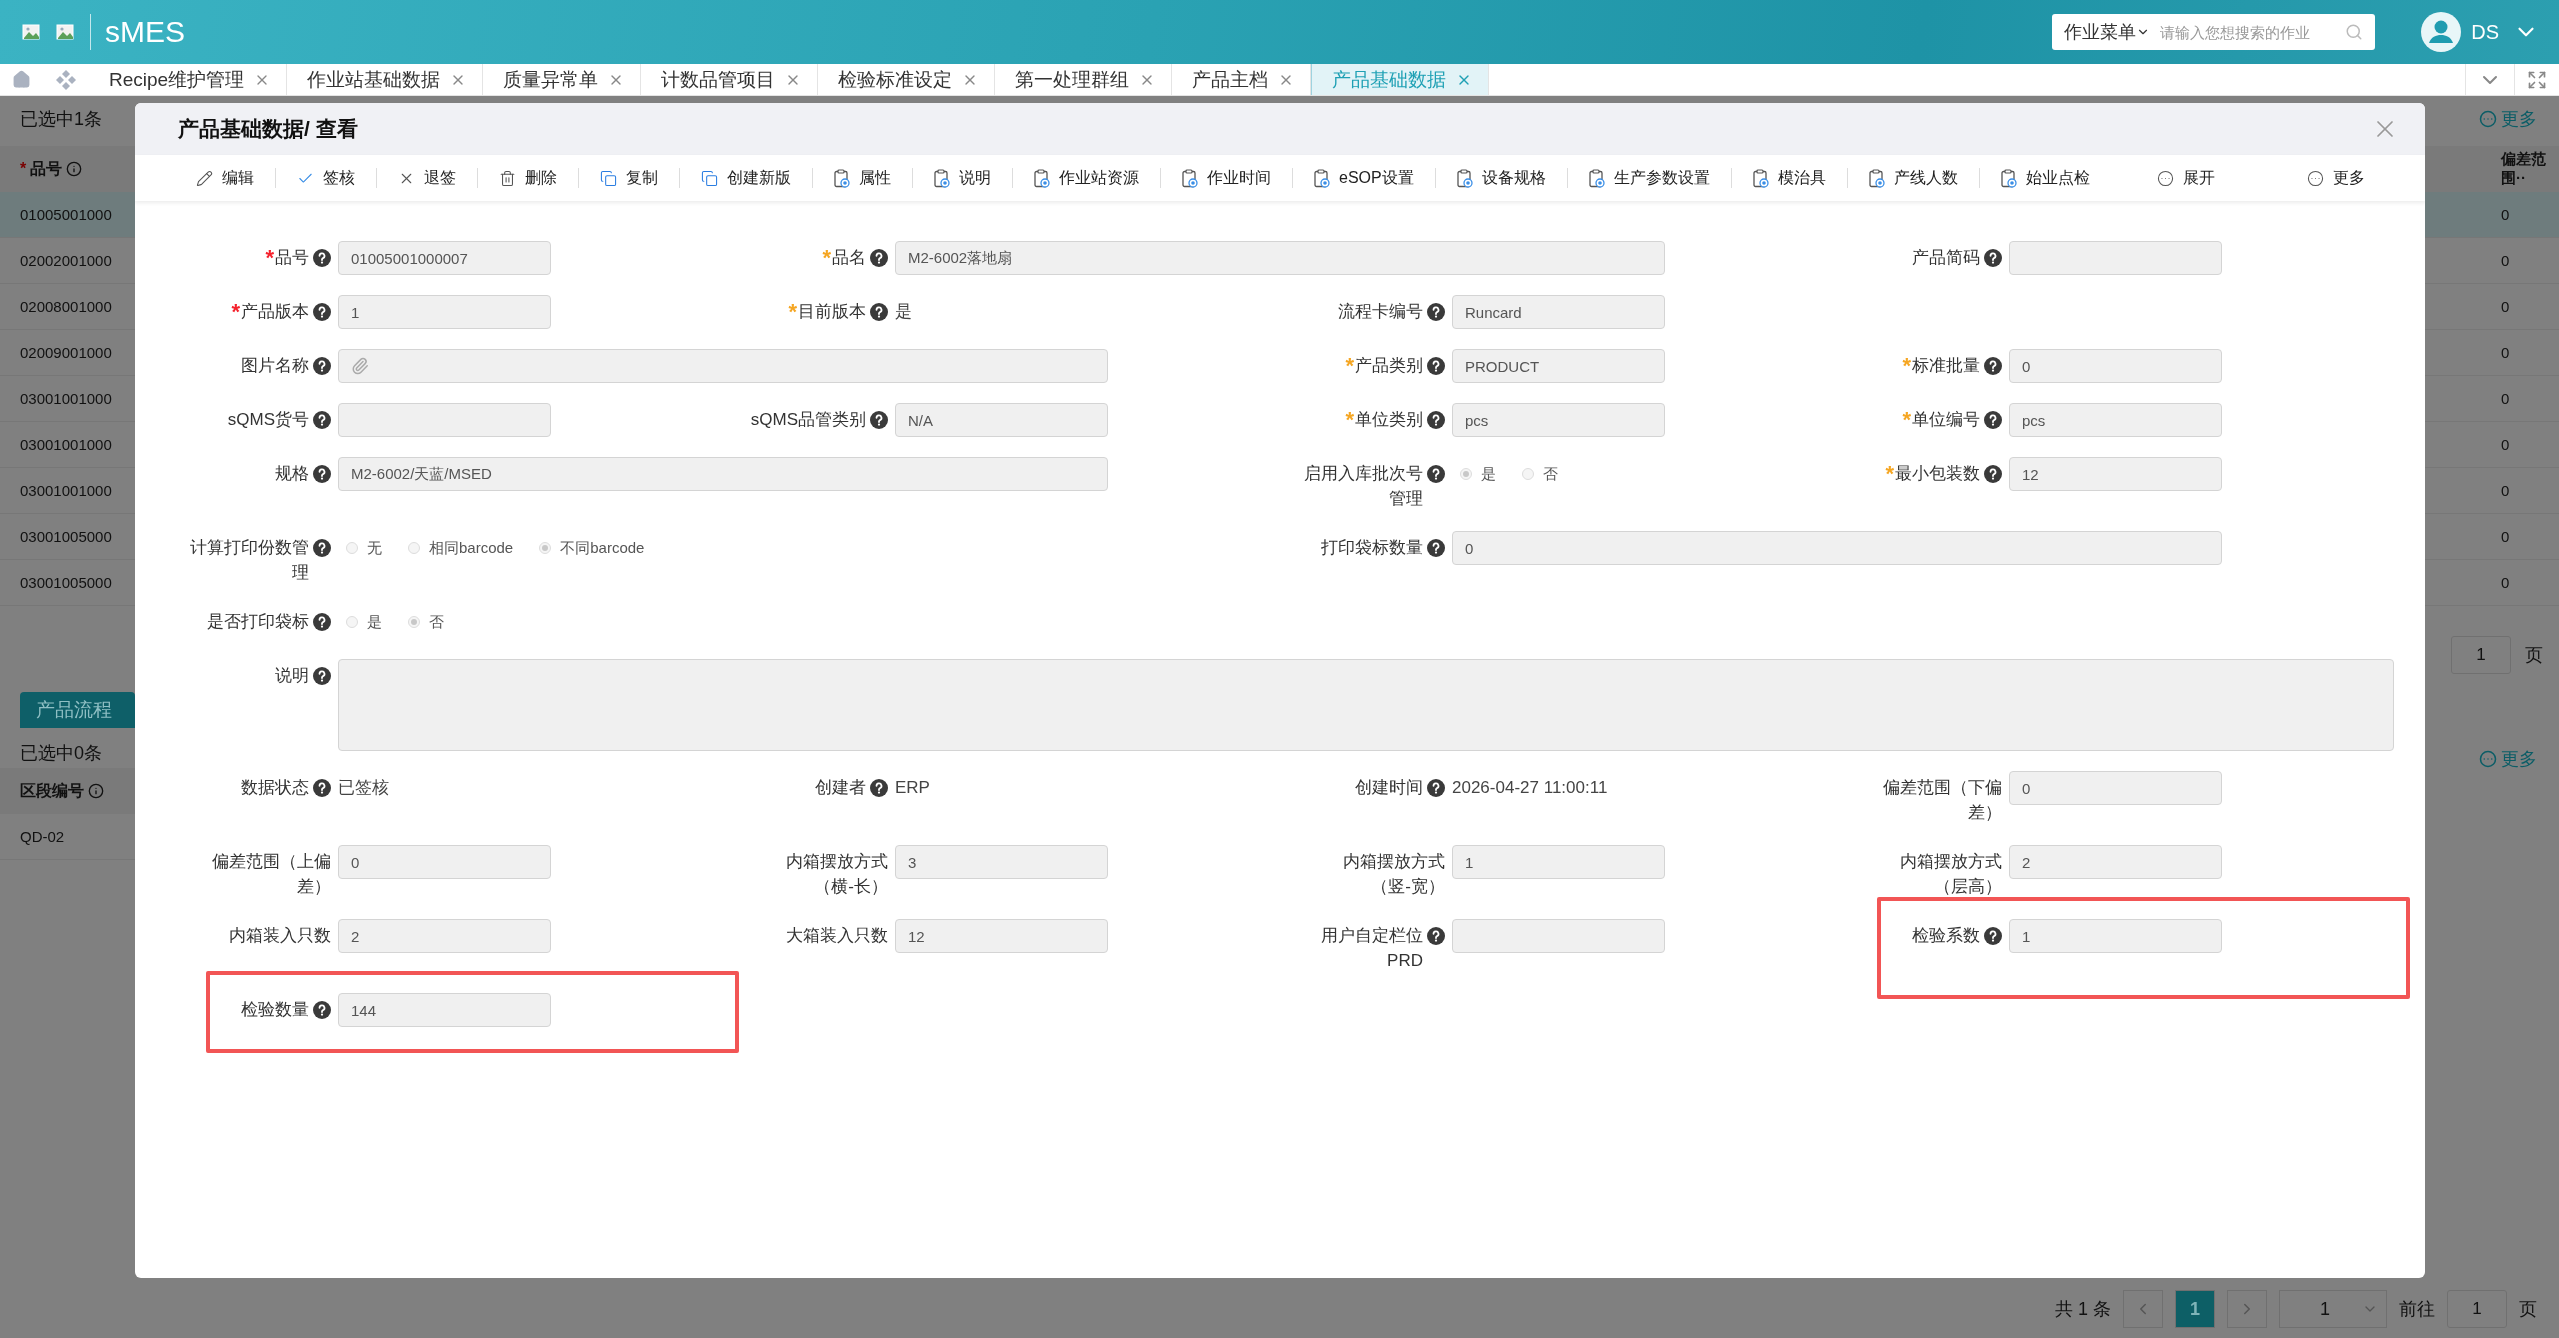 This screenshot has height=1338, width=2559. What do you see at coordinates (461, 548) in the screenshot?
I see `radio-option: 相同barcode` at bounding box center [461, 548].